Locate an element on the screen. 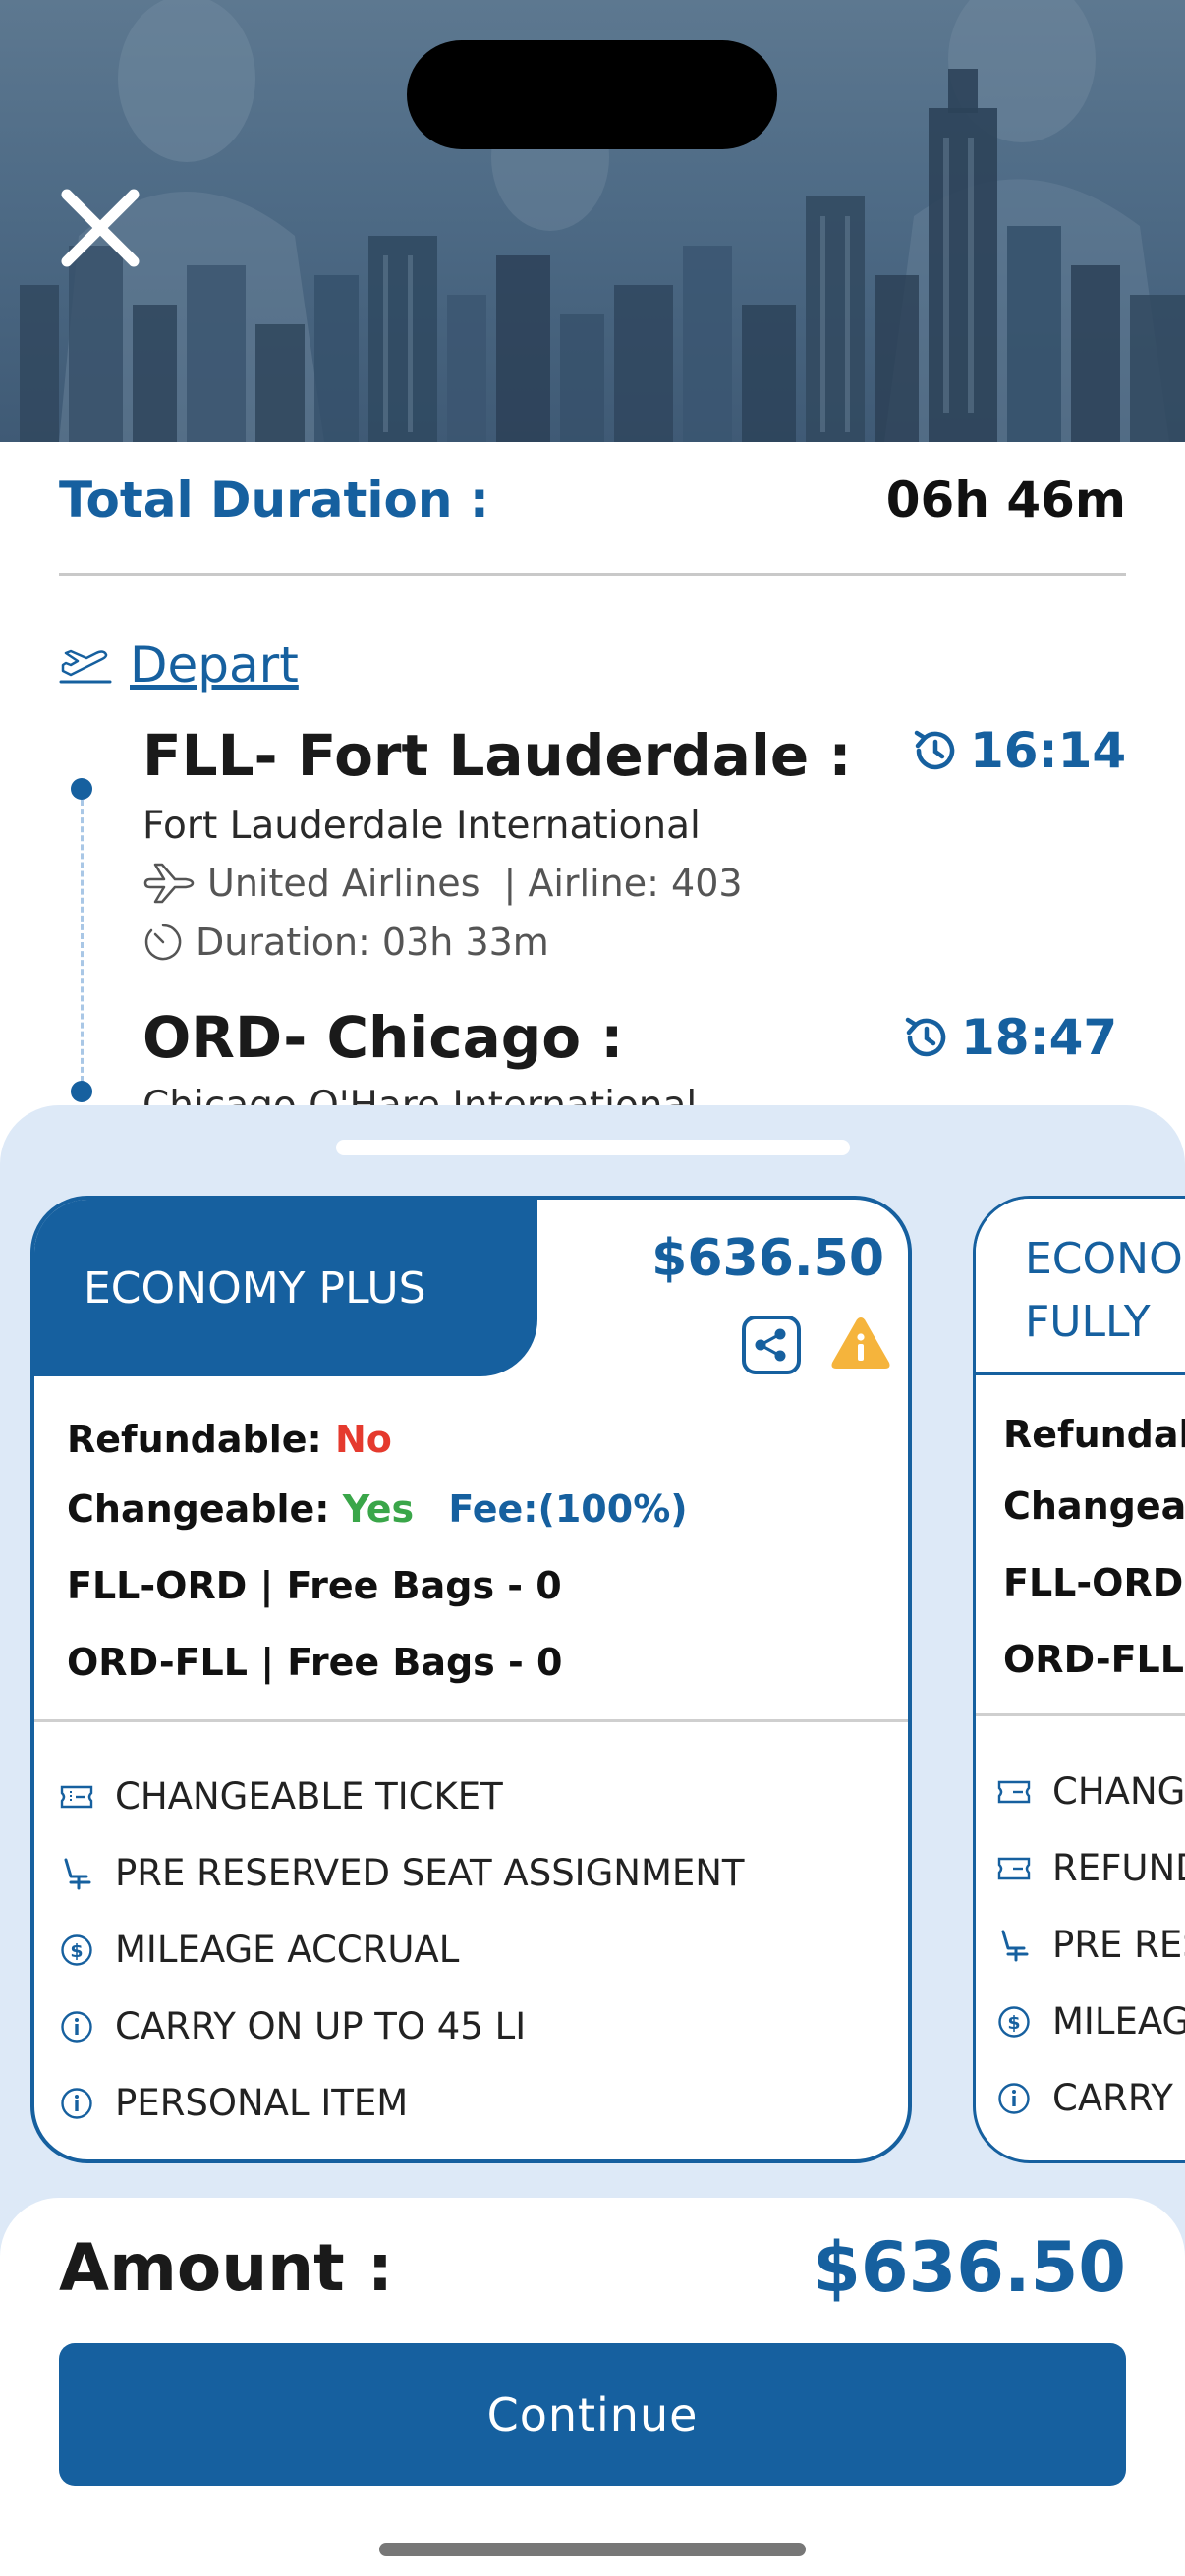  amount-label: Amount : is located at coordinates (227, 2268).